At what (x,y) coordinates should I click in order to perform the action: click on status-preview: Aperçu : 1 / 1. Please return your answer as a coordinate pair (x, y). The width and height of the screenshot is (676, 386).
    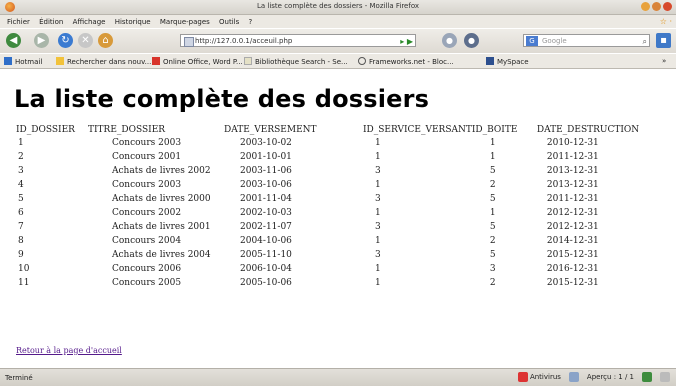
    Looking at the image, I should click on (610, 377).